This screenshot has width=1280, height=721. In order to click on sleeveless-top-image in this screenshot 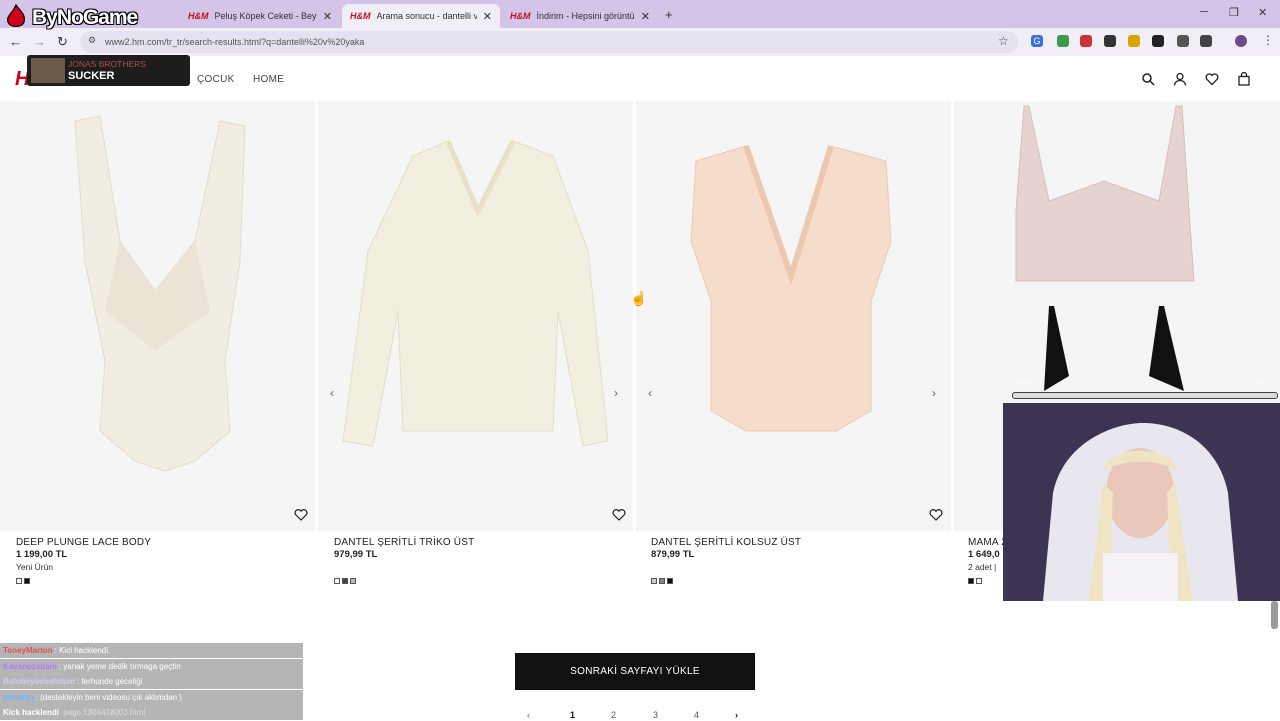, I will do `click(791, 288)`.